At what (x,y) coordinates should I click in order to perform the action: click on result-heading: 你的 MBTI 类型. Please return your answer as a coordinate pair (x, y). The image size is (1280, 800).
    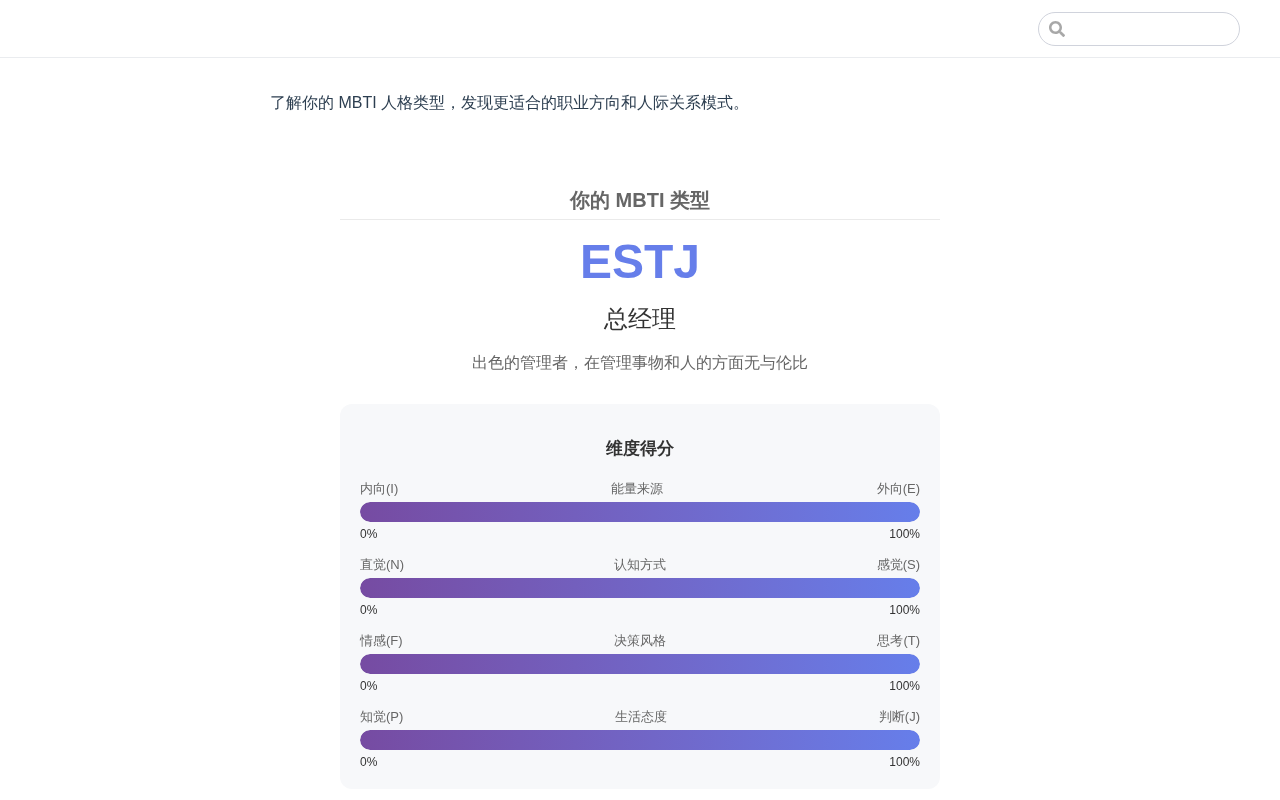
    Looking at the image, I should click on (640, 203).